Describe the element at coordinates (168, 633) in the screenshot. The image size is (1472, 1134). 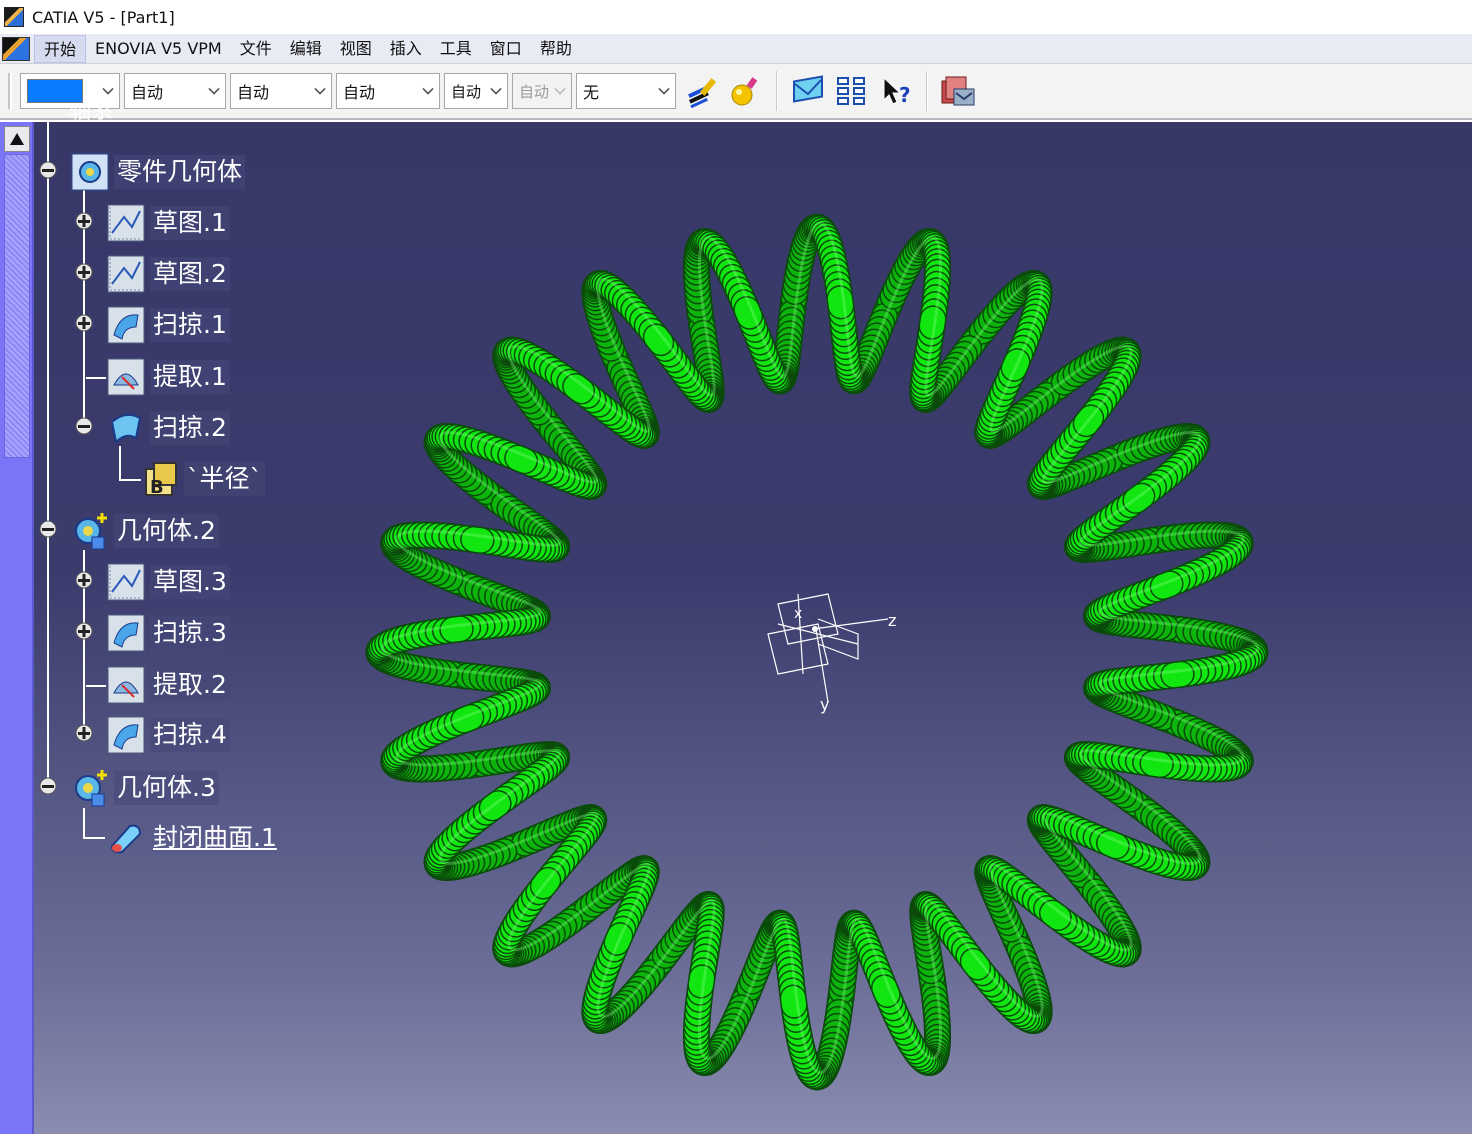
I see `tree-node-sweep-3: 扫掠.3` at that location.